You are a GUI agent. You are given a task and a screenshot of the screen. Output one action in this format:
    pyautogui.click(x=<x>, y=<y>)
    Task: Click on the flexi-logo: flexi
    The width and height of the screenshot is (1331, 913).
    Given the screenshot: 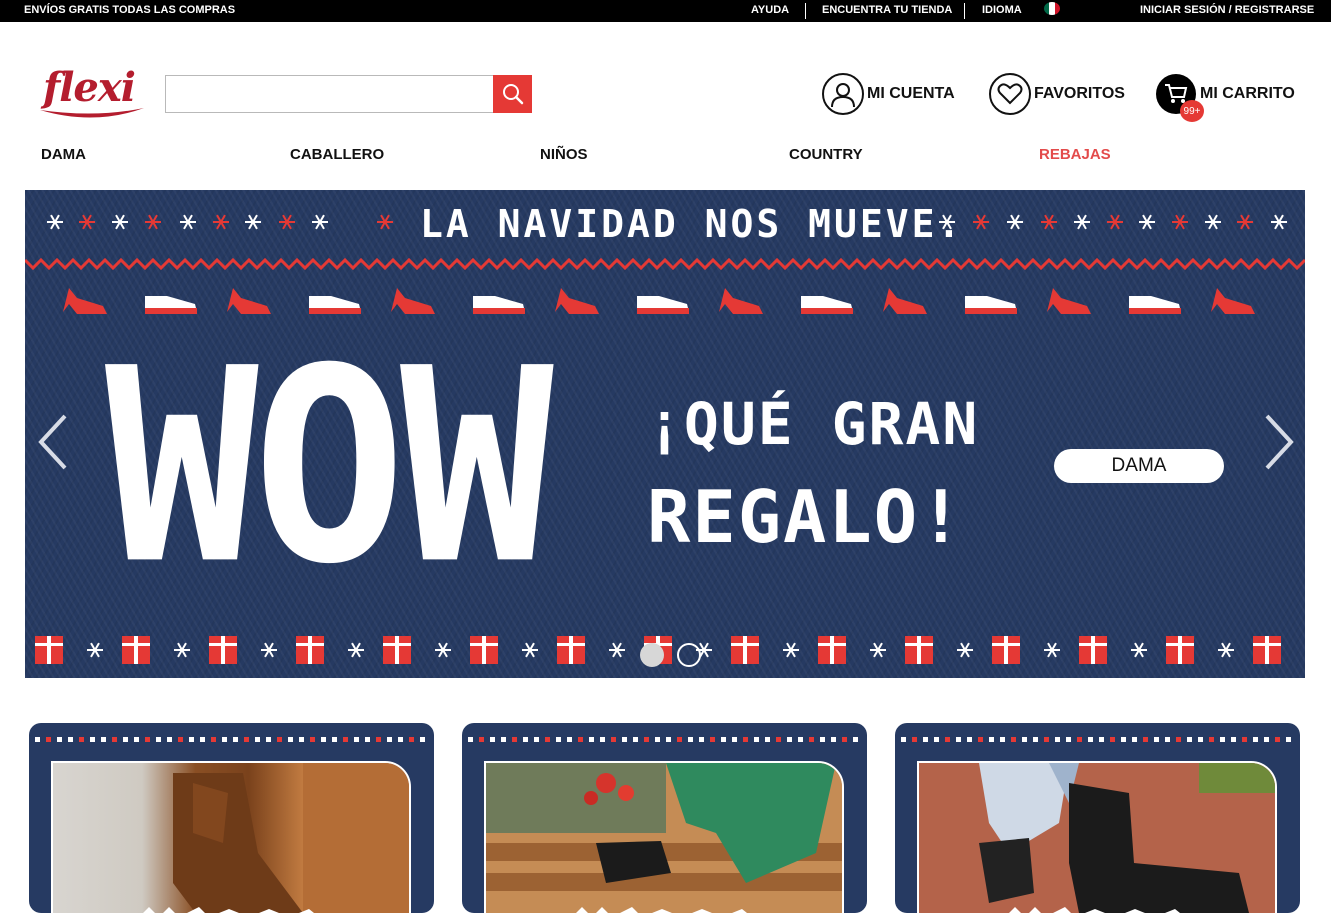 What is the action you would take?
    pyautogui.click(x=94, y=94)
    